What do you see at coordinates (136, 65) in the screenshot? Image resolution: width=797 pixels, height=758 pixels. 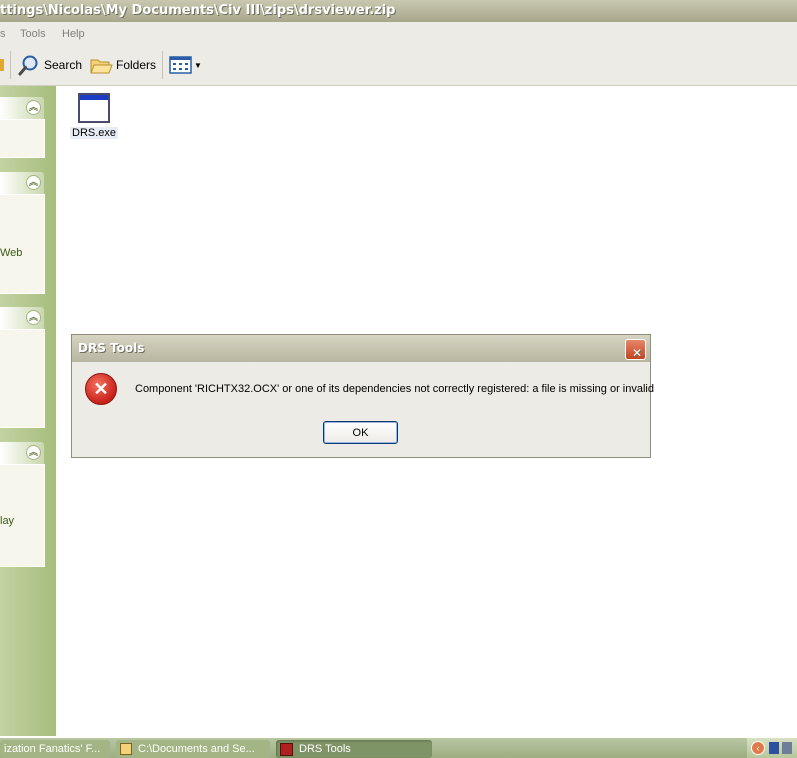 I see `folders-label: Folders` at bounding box center [136, 65].